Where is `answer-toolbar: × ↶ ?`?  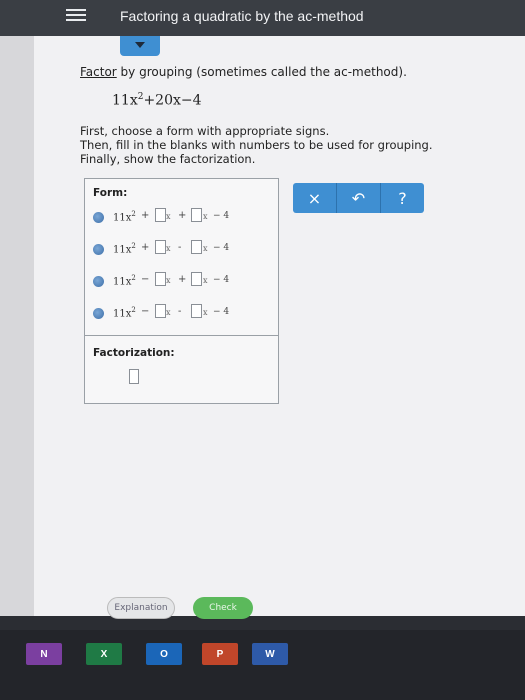
answer-toolbar: × ↶ ? is located at coordinates (358, 198).